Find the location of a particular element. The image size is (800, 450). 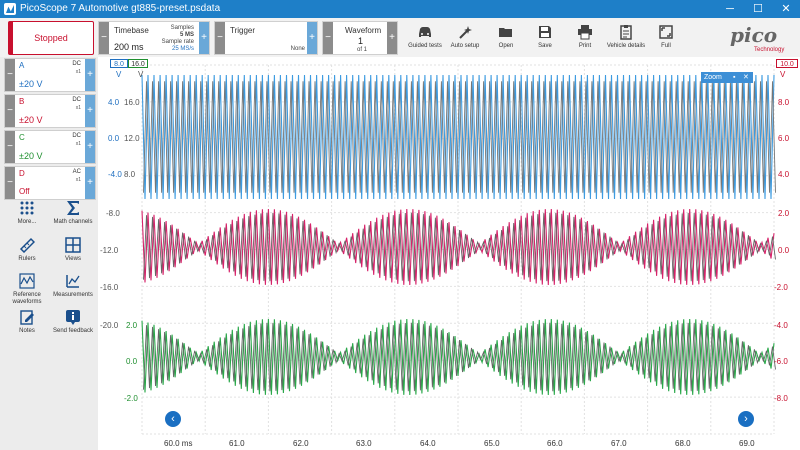

wand-icon is located at coordinates (465, 32).